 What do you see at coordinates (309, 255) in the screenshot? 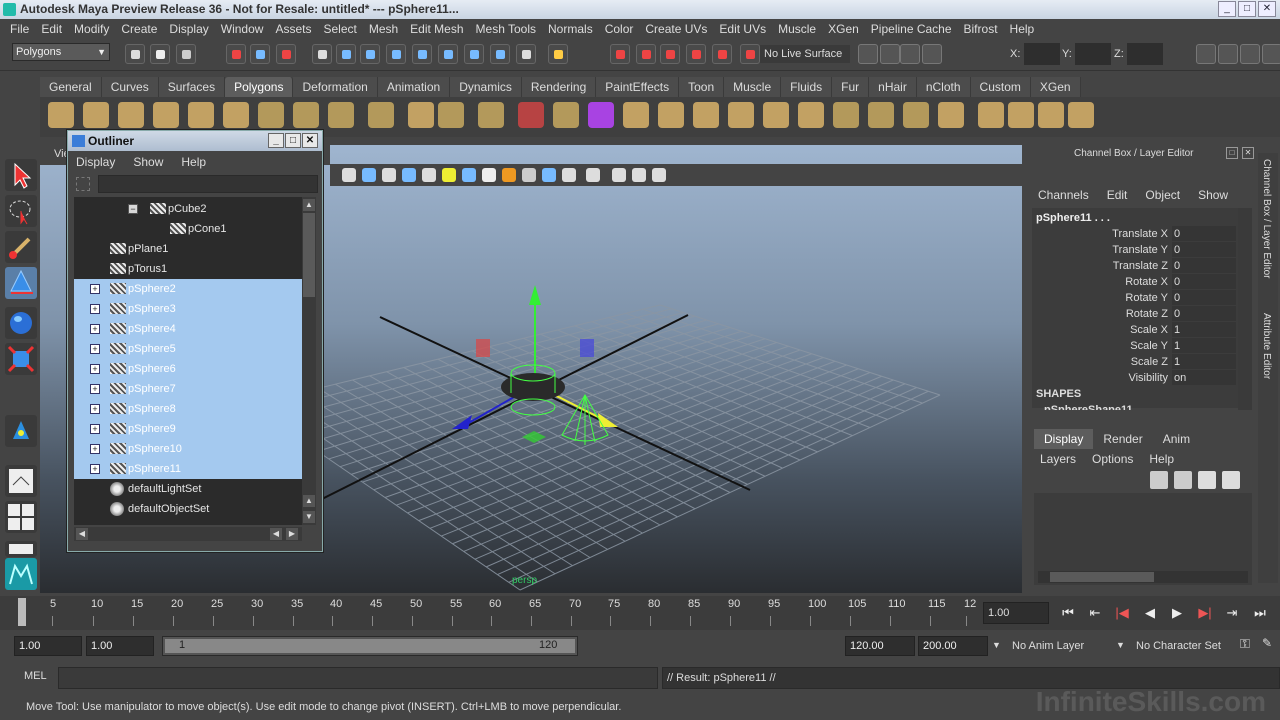
I see `scroll-thumb` at bounding box center [309, 255].